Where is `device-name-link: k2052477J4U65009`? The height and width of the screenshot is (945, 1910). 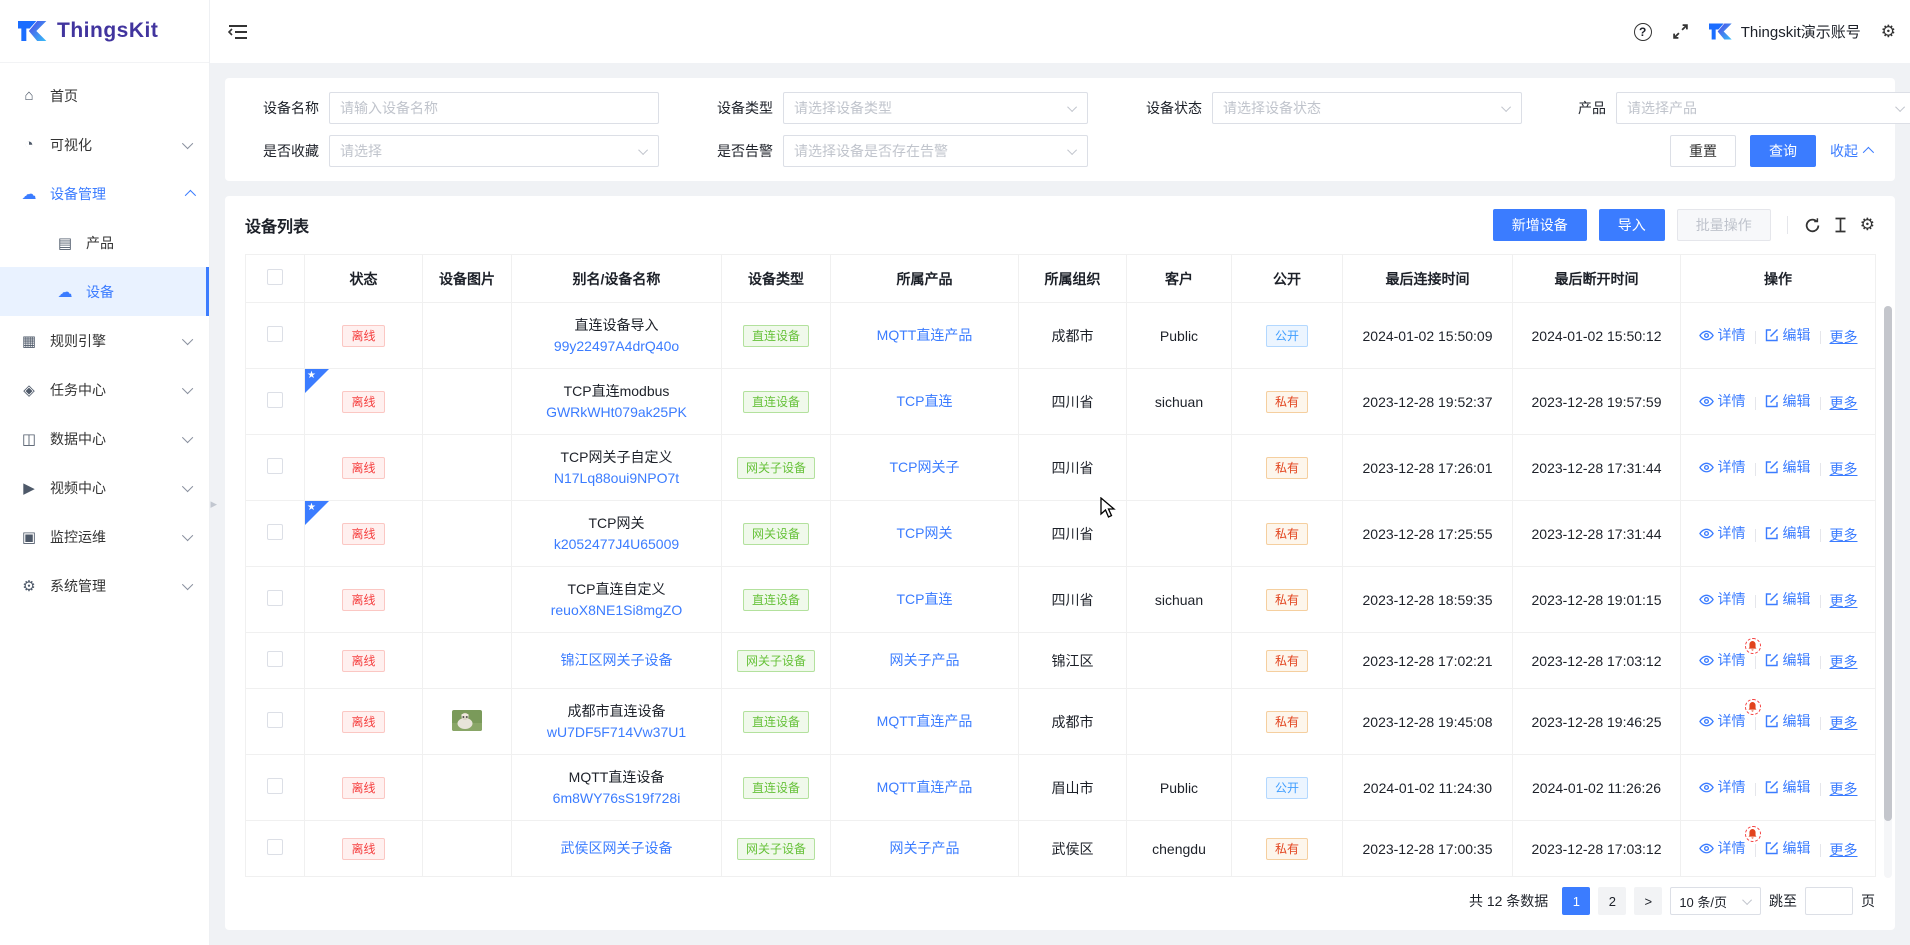 device-name-link: k2052477J4U65009 is located at coordinates (616, 544).